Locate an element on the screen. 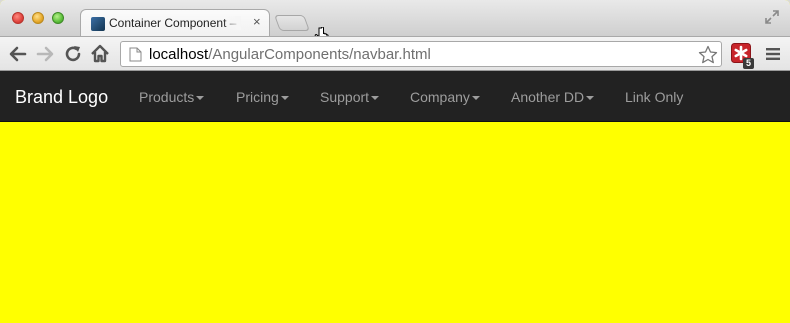 This screenshot has width=790, height=323. new-tab-button is located at coordinates (292, 23).